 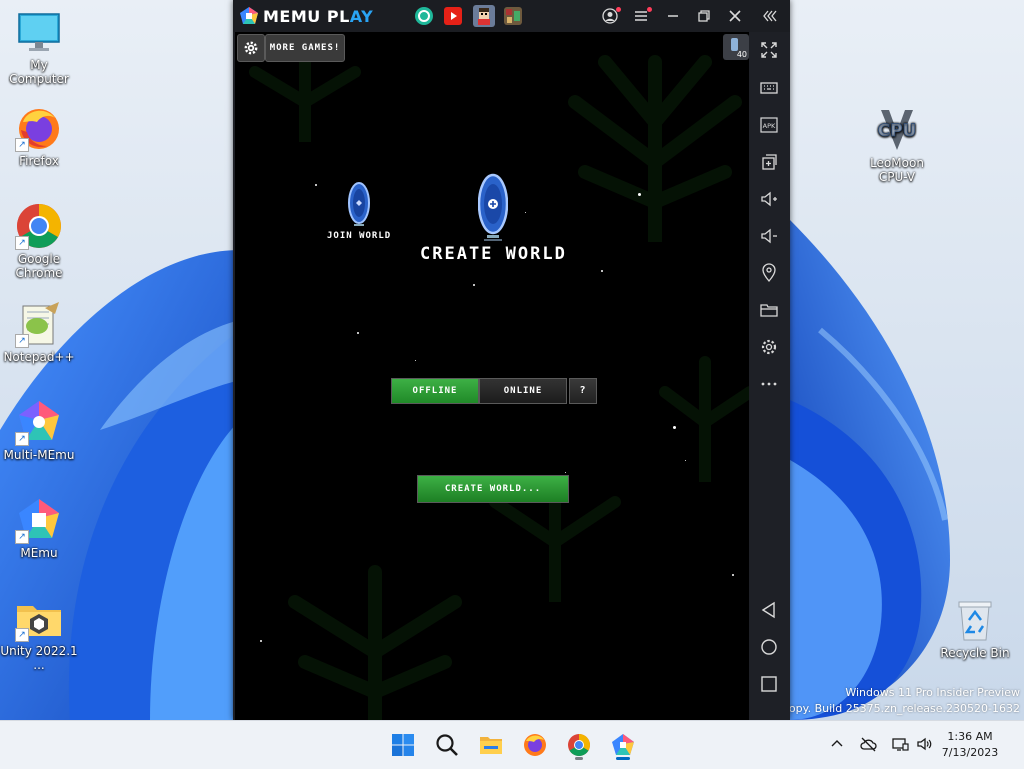 I want to click on location-icon, so click(x=769, y=273).